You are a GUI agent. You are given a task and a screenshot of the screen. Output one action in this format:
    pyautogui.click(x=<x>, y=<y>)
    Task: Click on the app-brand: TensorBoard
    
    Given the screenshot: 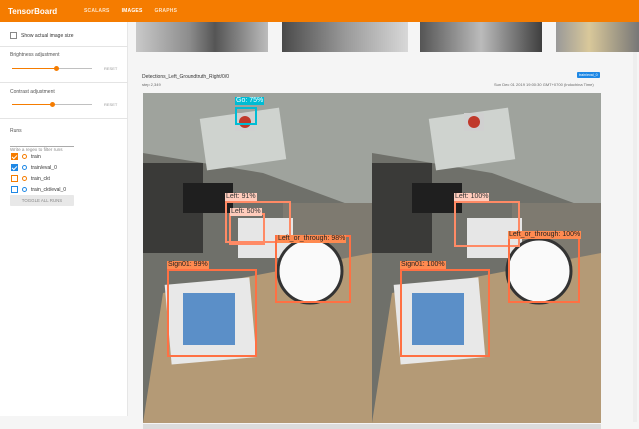 What is the action you would take?
    pyautogui.click(x=33, y=11)
    